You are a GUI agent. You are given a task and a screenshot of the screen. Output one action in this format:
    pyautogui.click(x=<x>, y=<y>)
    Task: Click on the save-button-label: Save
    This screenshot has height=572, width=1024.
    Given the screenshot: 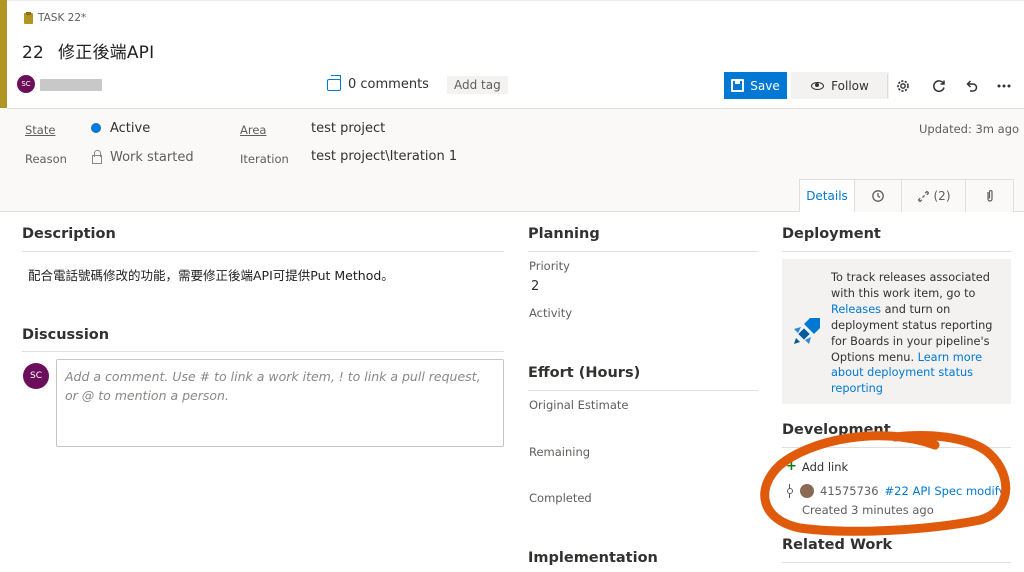 What is the action you would take?
    pyautogui.click(x=765, y=85)
    